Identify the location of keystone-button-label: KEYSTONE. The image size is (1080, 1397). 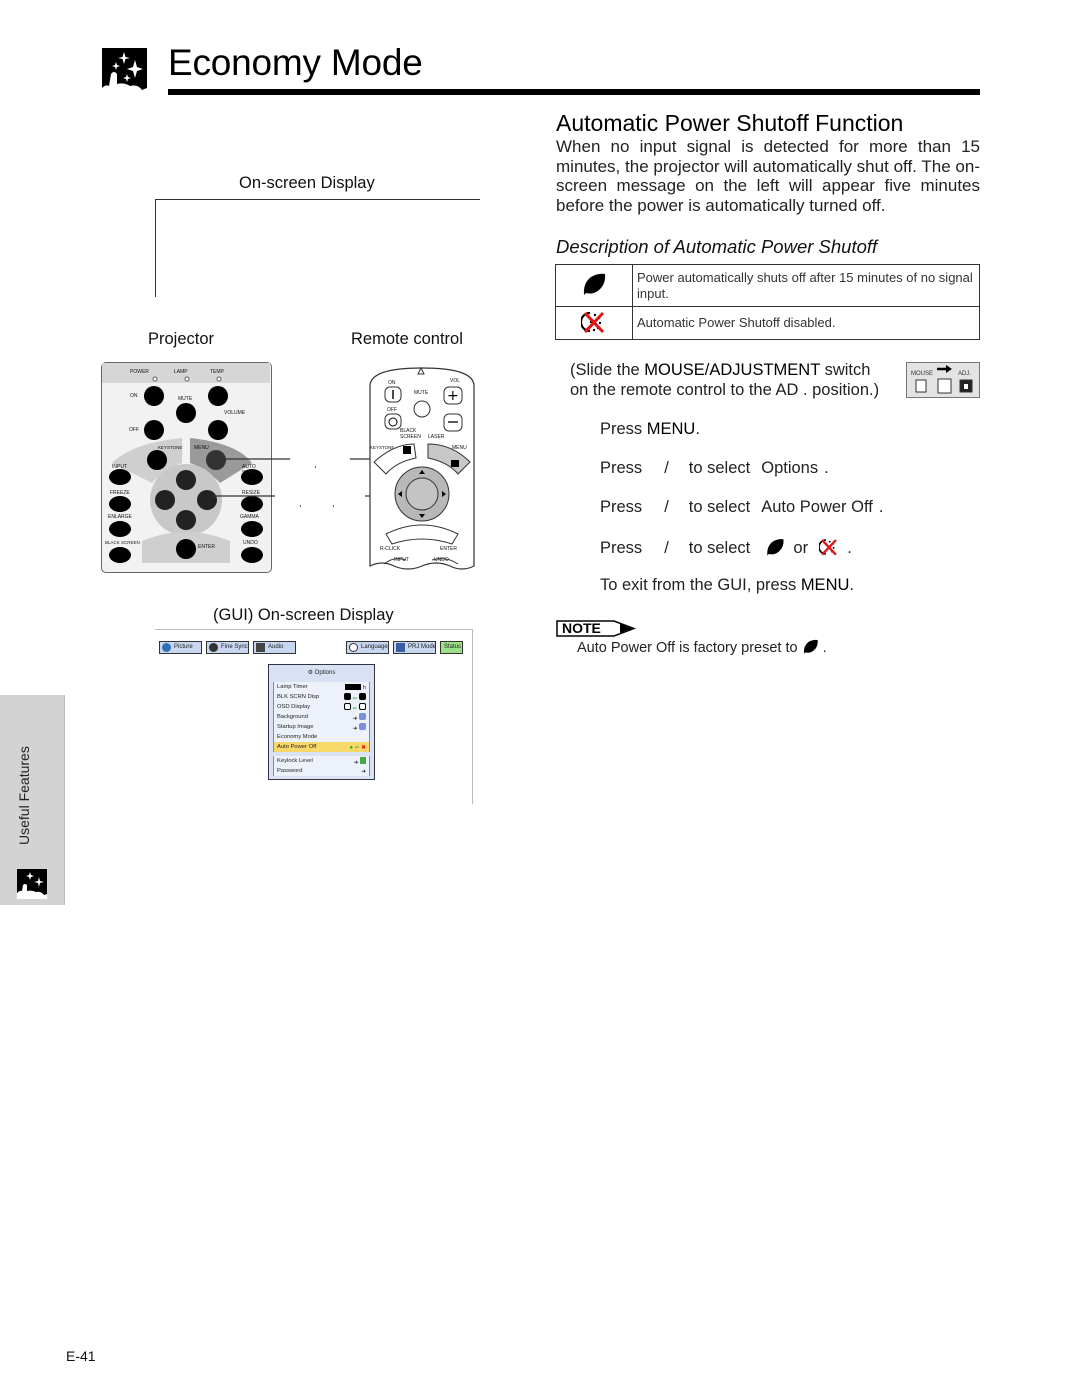
(170, 447).